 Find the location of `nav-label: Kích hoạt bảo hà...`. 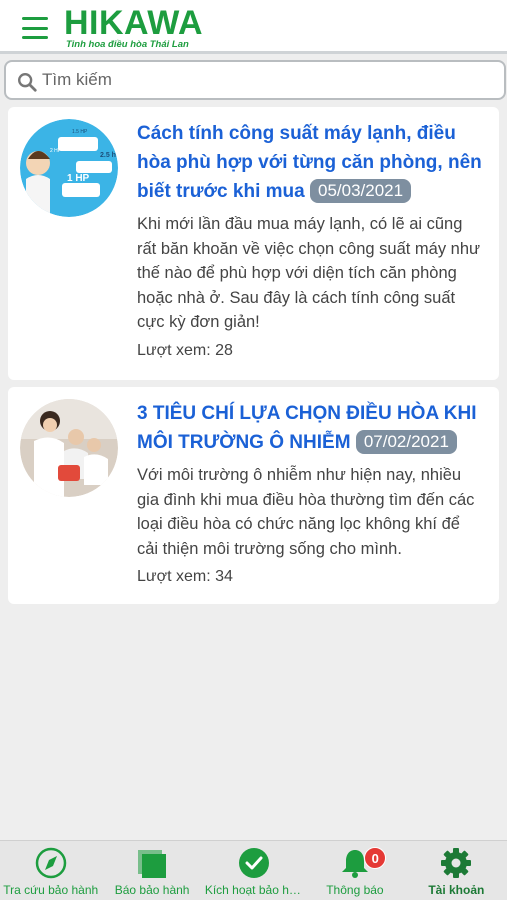

nav-label: Kích hoạt bảo hà... is located at coordinates (254, 890).